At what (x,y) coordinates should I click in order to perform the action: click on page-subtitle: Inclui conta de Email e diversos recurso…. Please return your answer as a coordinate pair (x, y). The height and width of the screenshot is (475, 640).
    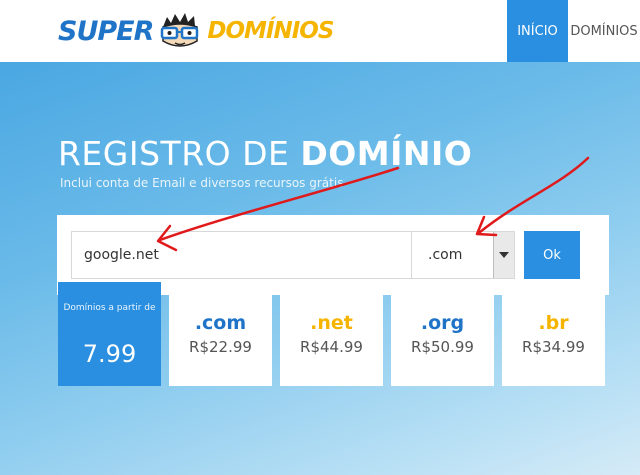
    Looking at the image, I should click on (202, 183).